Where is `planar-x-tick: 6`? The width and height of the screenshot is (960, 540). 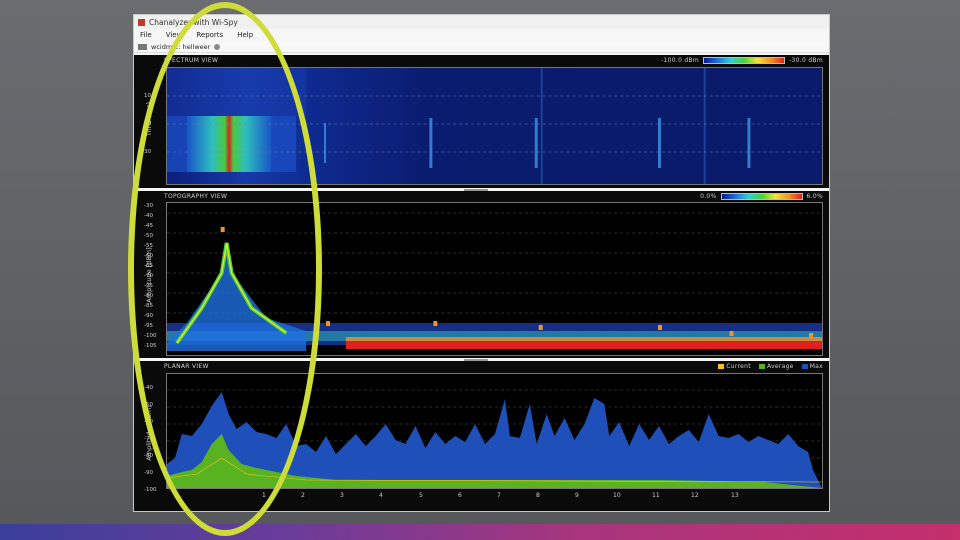
planar-x-tick: 6 is located at coordinates (460, 495).